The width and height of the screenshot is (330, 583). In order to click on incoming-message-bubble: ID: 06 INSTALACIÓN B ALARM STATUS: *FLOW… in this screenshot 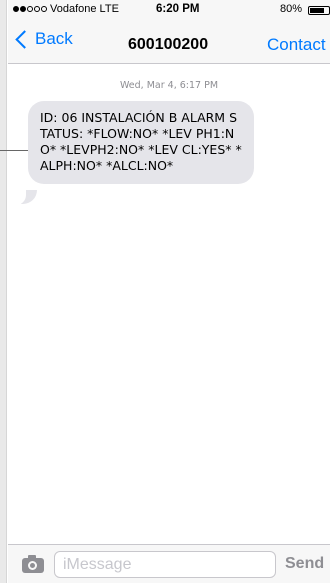, I will do `click(141, 142)`.